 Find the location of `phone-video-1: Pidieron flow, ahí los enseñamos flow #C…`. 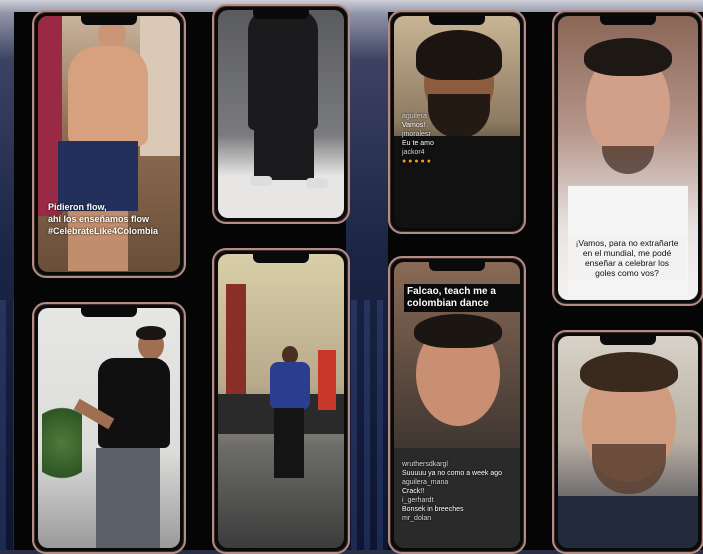

phone-video-1: Pidieron flow, ahí los enseñamos flow #C… is located at coordinates (109, 144).